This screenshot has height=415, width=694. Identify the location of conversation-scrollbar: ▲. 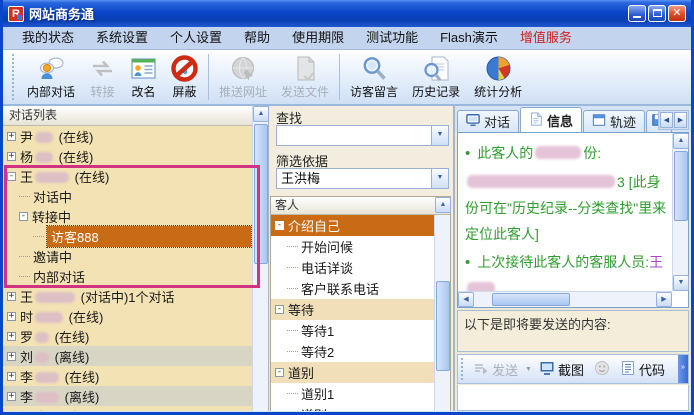
(260, 258).